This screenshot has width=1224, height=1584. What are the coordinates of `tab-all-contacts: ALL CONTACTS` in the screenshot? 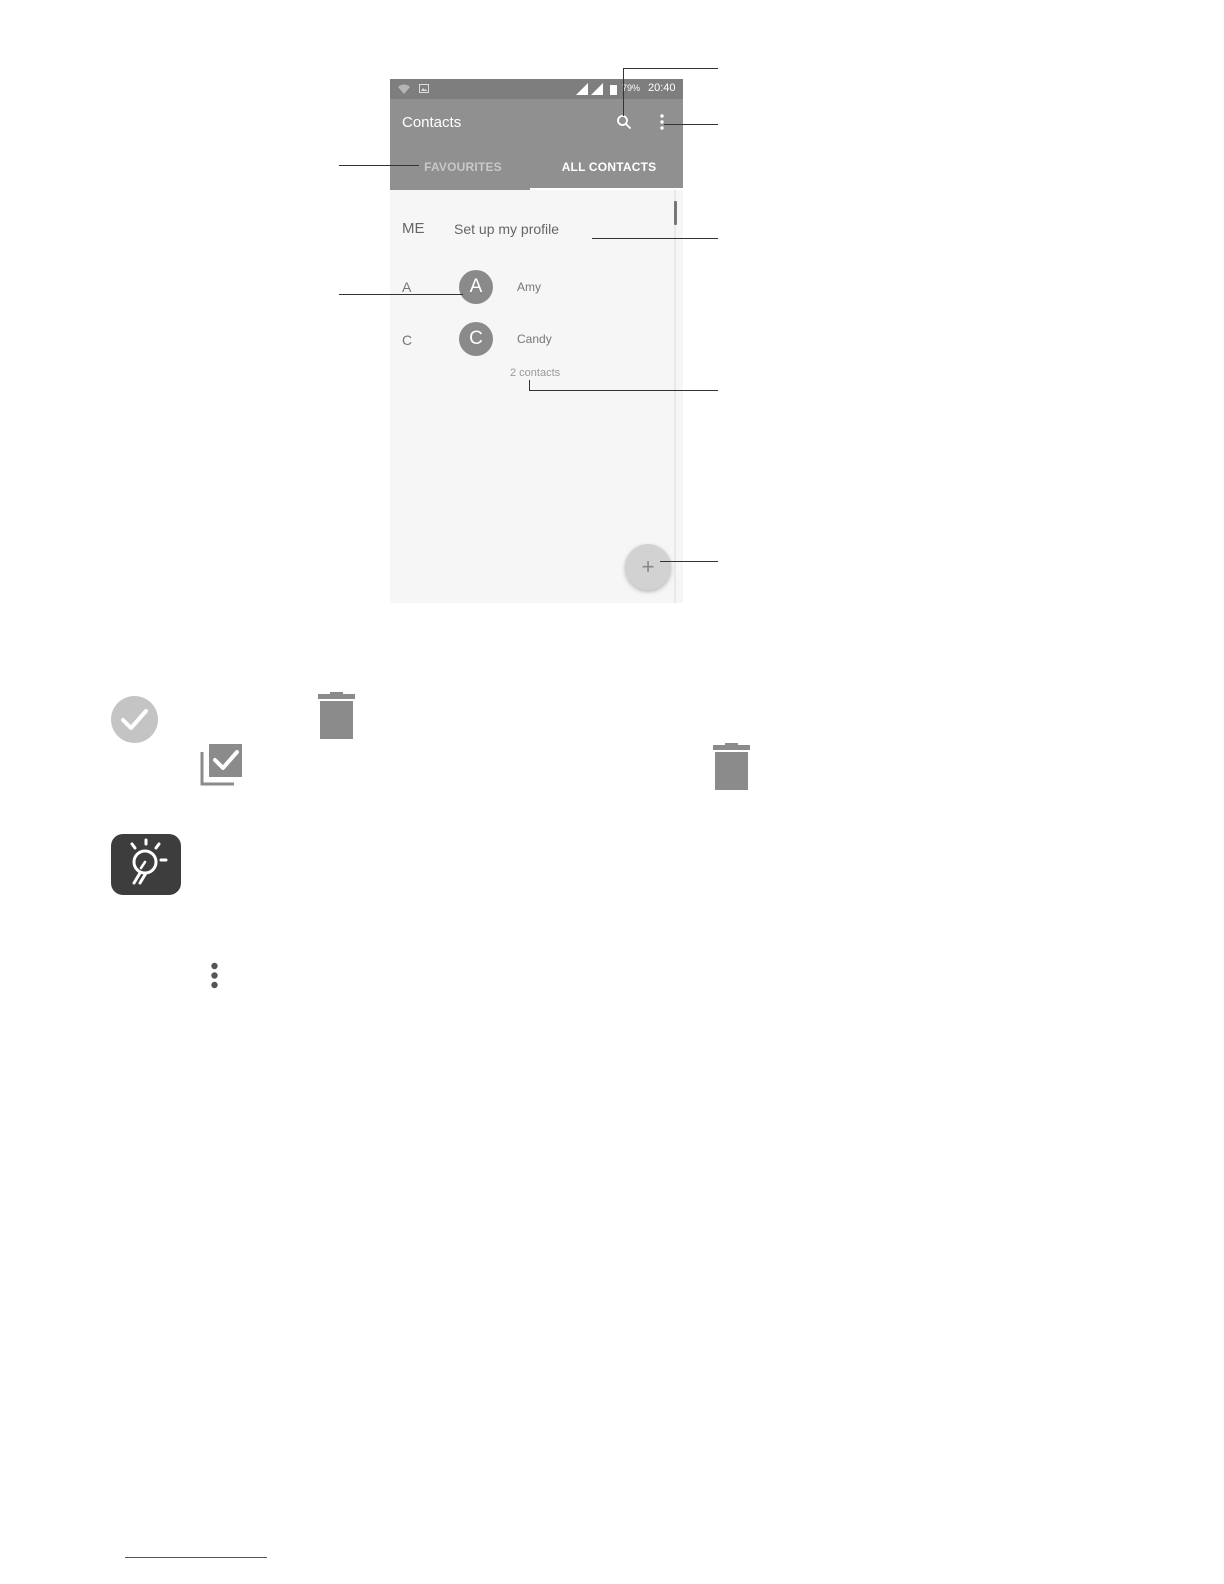 It's located at (609, 167).